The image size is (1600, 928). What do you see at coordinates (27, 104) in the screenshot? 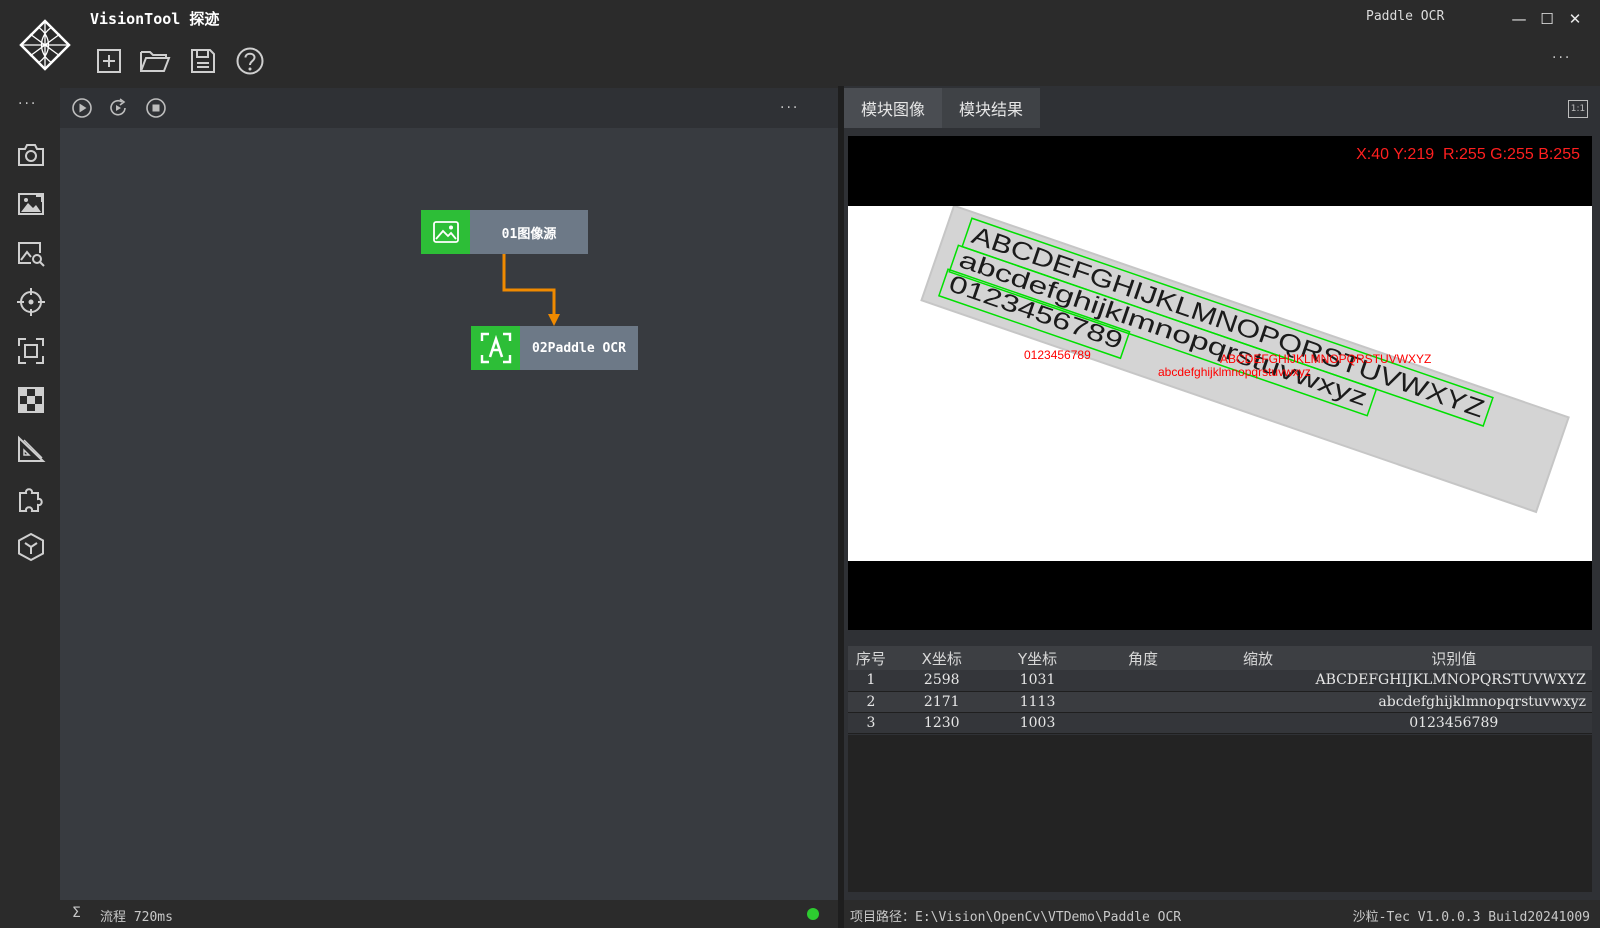
I see `sidebar-more-button: ···` at bounding box center [27, 104].